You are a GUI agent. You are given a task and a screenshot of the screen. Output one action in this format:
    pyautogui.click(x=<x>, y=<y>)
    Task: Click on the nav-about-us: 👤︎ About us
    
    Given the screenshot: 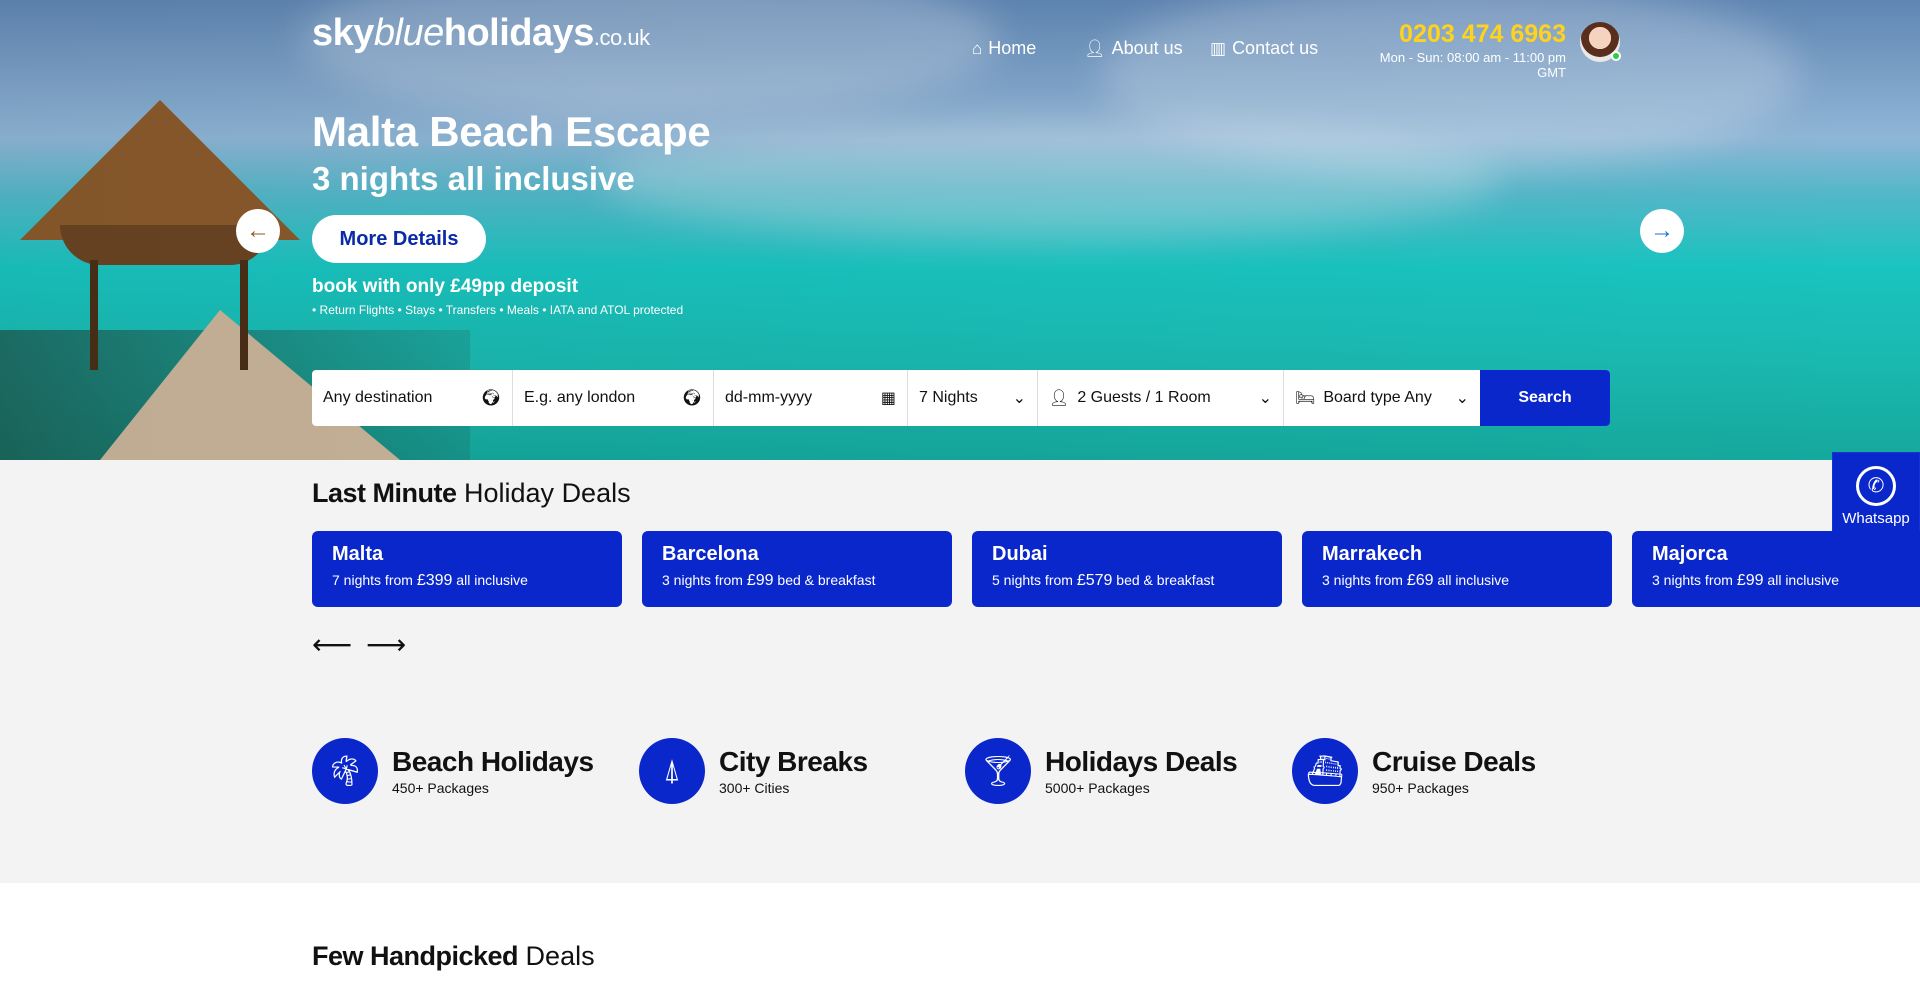 What is the action you would take?
    pyautogui.click(x=1133, y=48)
    